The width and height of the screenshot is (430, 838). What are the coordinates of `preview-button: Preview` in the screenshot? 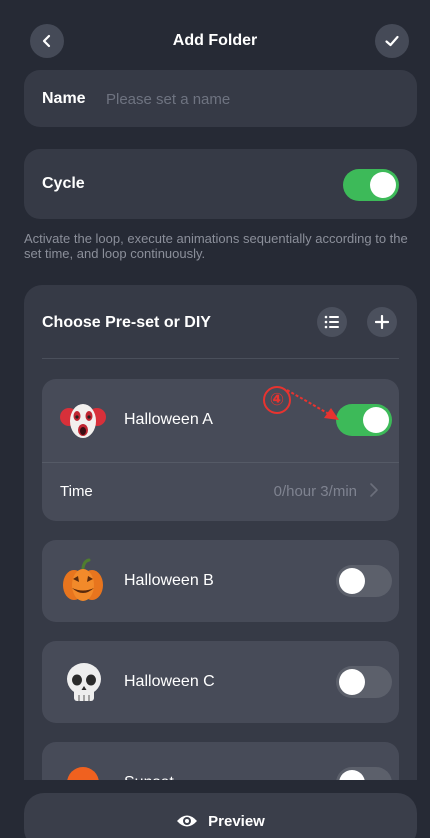 It's located at (220, 815).